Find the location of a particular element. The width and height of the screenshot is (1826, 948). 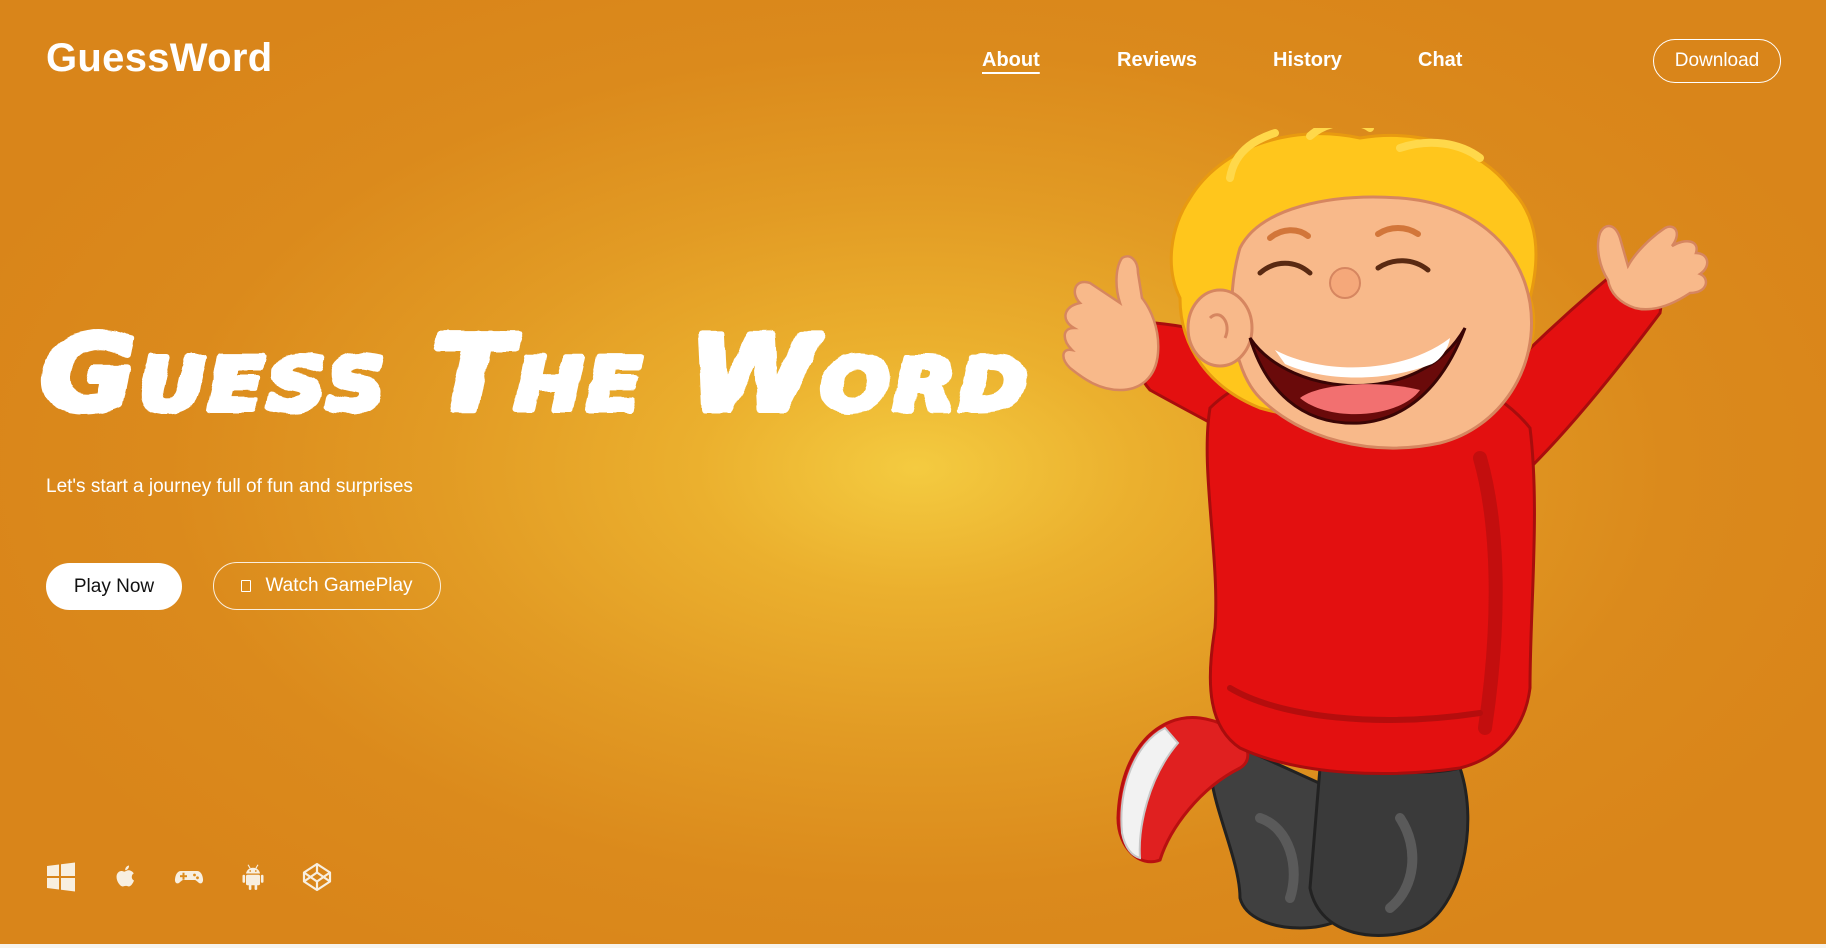

download-button: Download is located at coordinates (1717, 61).